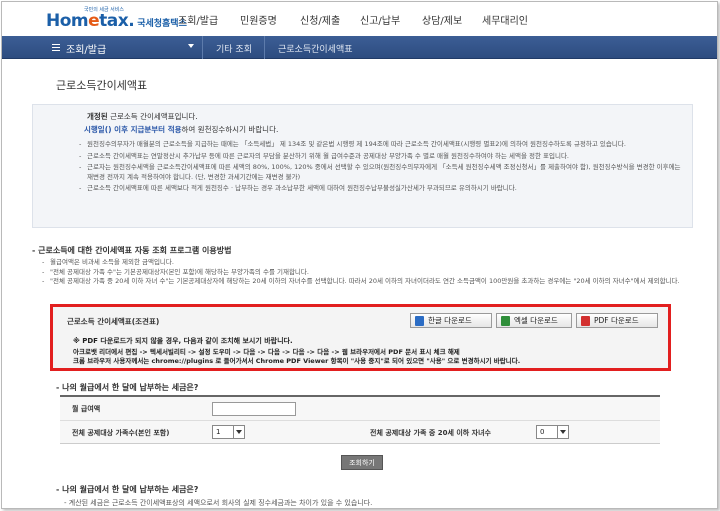 Image resolution: width=720 pixels, height=511 pixels. I want to click on children-count-label: 전체 공제대상 가족 중 20세 이하 자녀수, so click(430, 433).